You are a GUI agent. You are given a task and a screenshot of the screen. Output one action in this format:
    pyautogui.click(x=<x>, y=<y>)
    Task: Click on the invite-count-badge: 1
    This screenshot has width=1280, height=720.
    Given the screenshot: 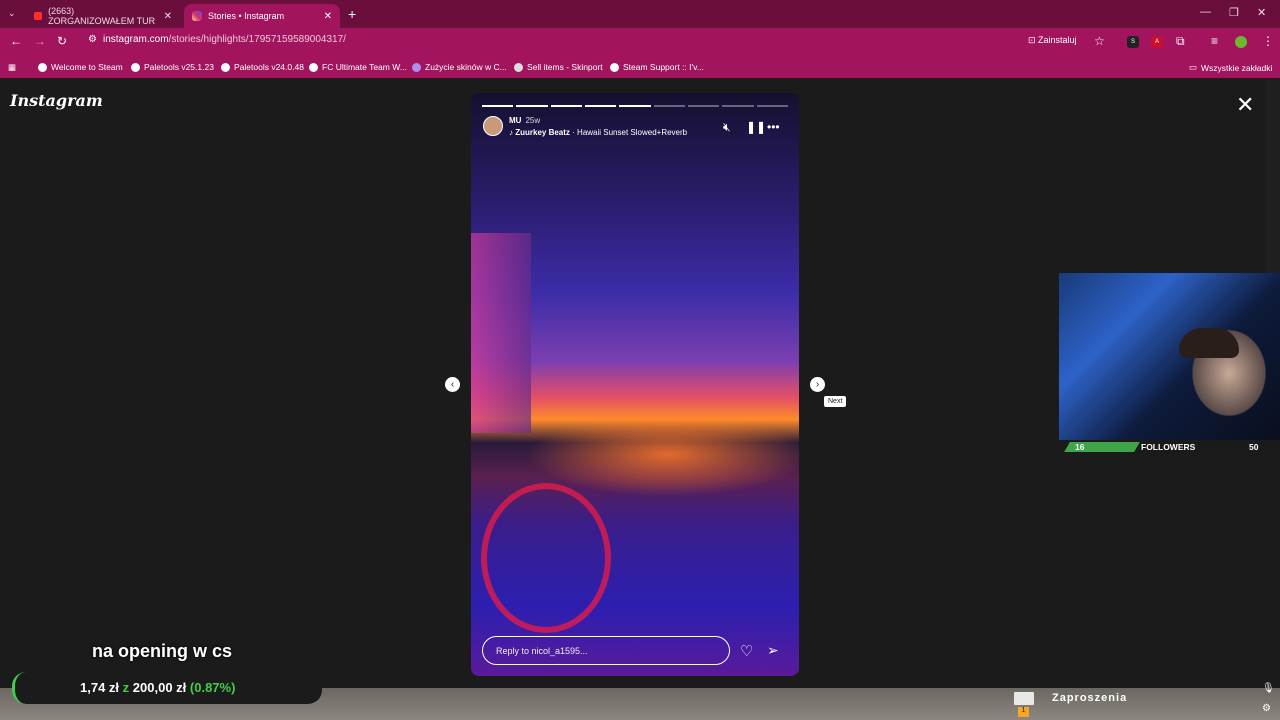 What is the action you would take?
    pyautogui.click(x=1023, y=712)
    